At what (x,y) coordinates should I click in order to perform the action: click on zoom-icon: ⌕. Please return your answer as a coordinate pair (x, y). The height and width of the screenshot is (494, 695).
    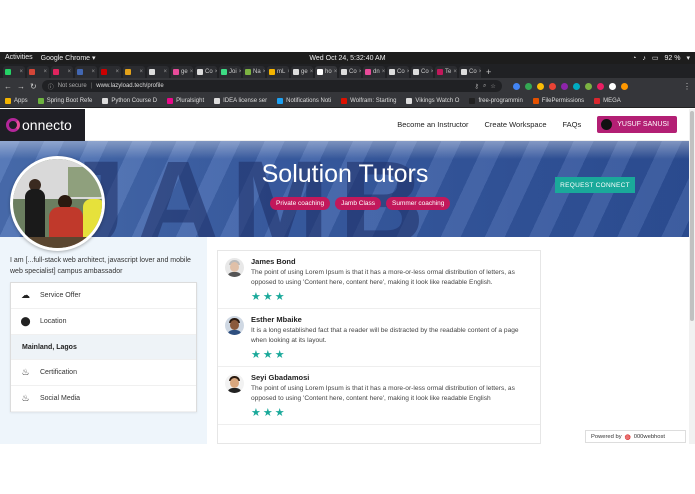
    Looking at the image, I should click on (484, 86).